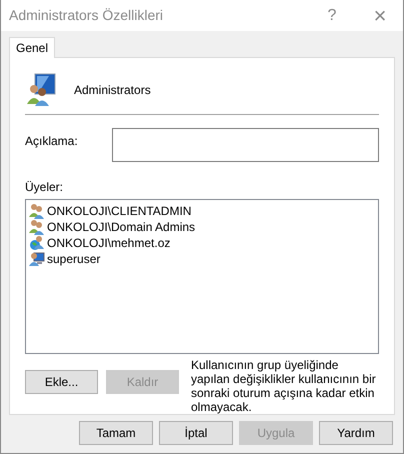  I want to click on members-label: Üyeler:, so click(44, 187).